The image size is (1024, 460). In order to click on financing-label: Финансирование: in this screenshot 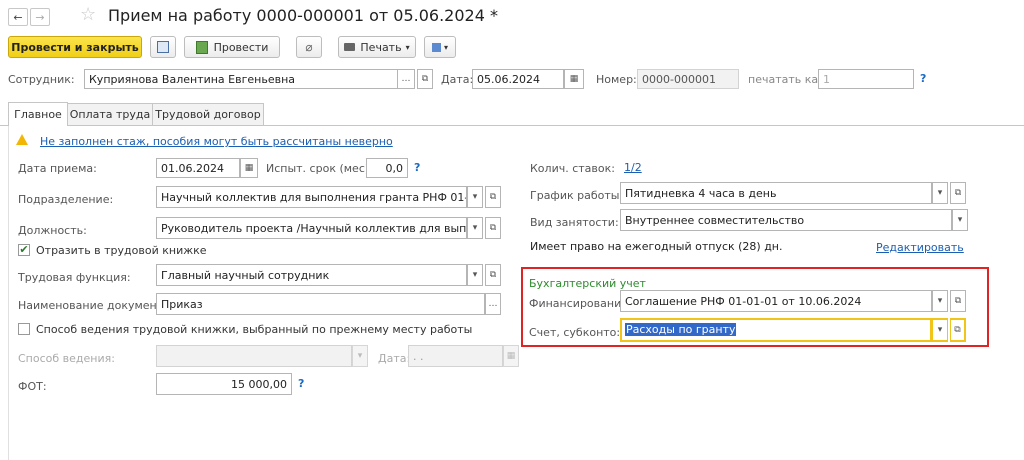, I will do `click(580, 303)`.